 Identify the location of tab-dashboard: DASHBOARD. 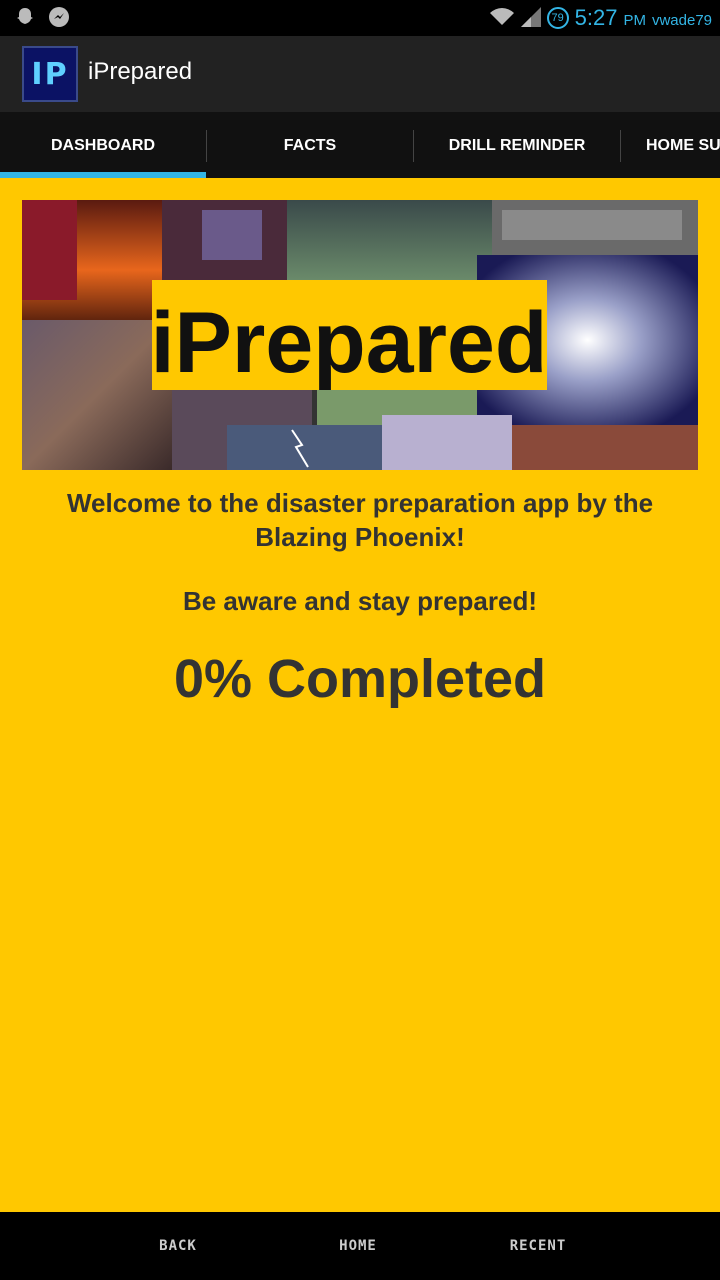
(103, 146).